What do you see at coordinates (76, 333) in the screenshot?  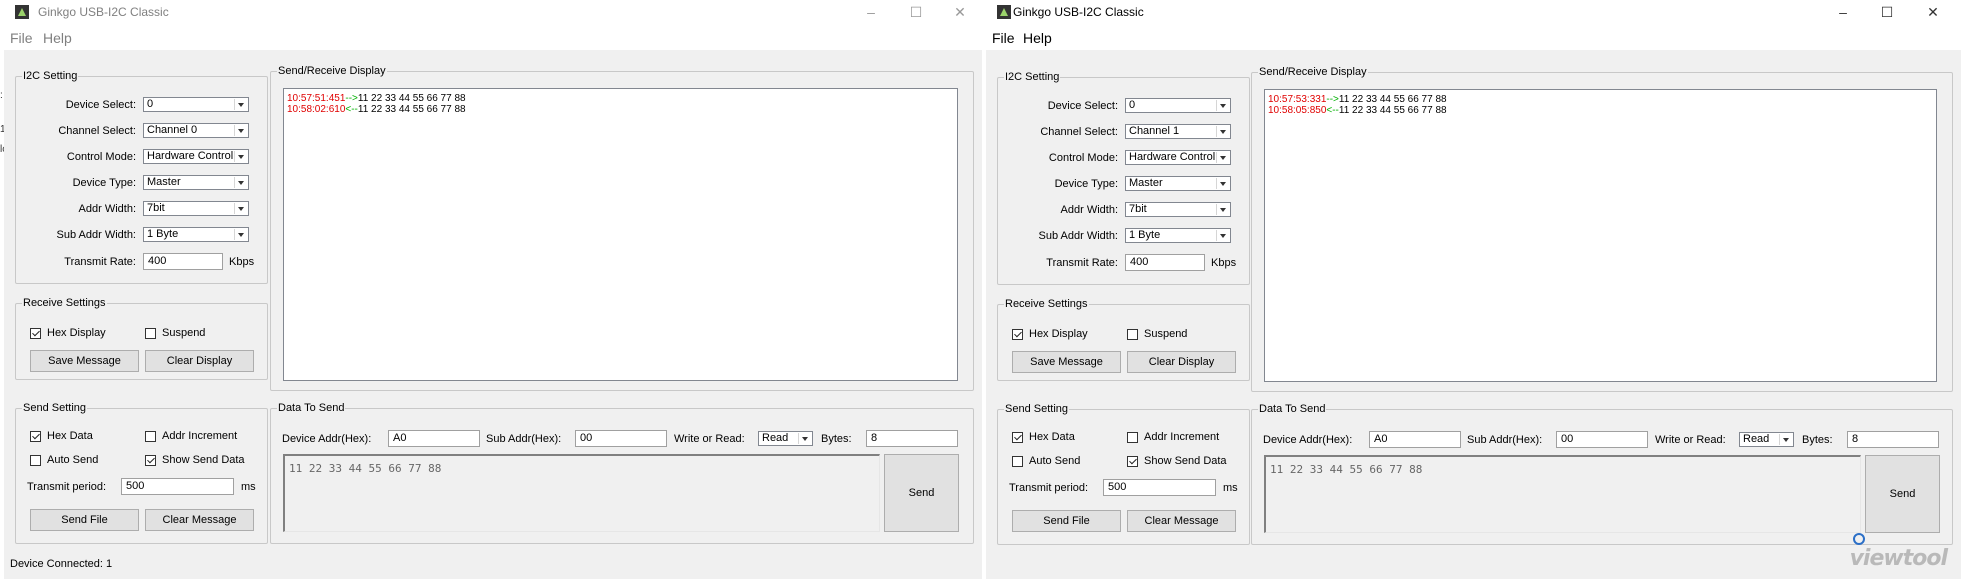 I see `hex-display-label: Hex Display` at bounding box center [76, 333].